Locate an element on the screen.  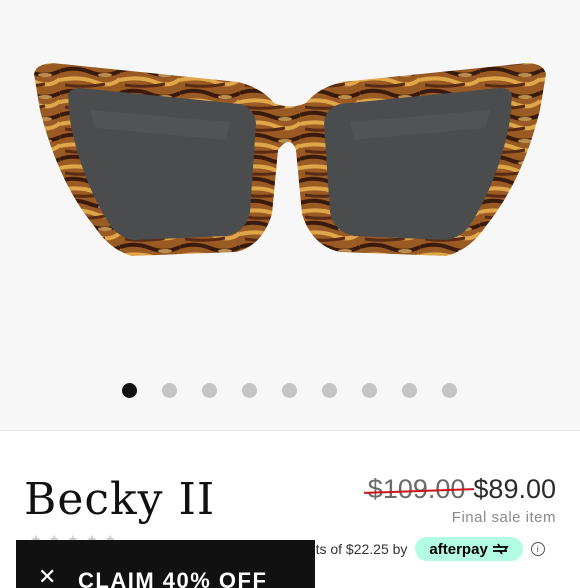
price-row: $109.00 $89.00 is located at coordinates (459, 489).